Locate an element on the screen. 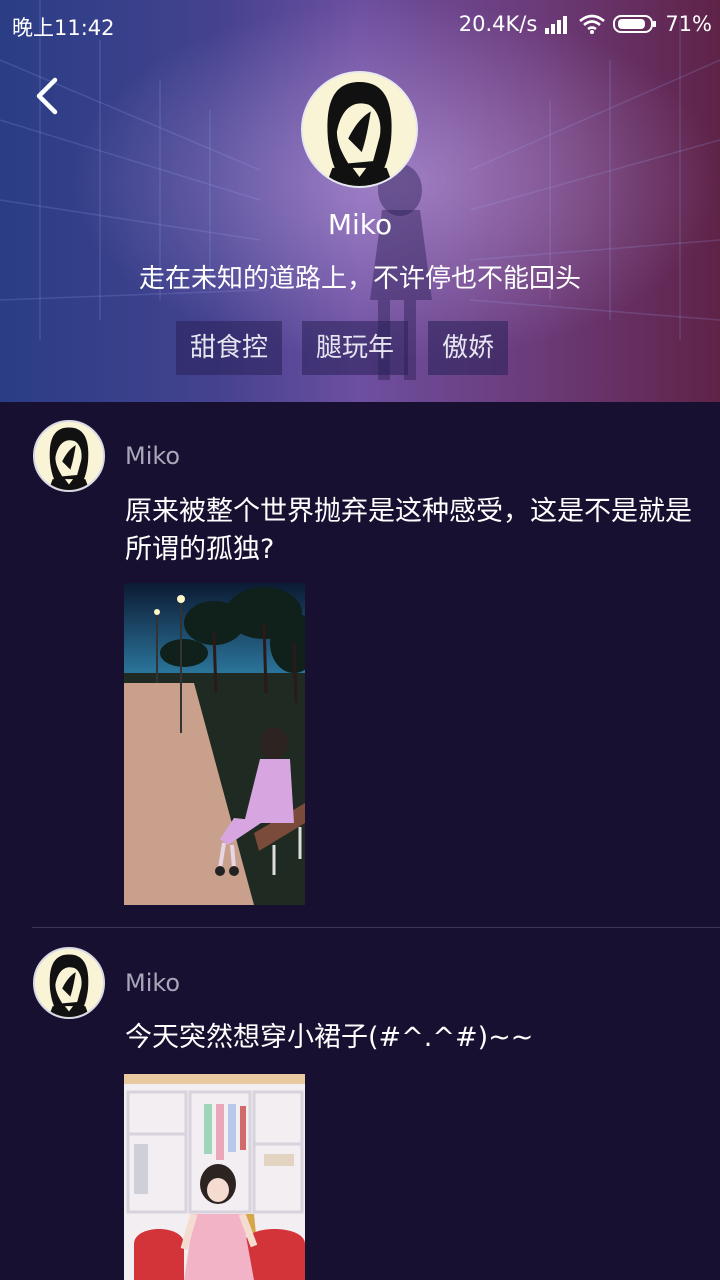 This screenshot has width=720, height=1280. battery-level: 71% is located at coordinates (688, 24).